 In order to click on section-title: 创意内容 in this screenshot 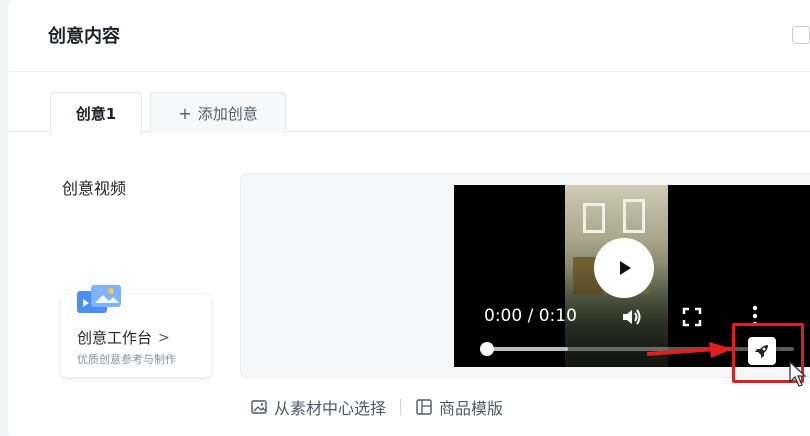, I will do `click(84, 36)`.